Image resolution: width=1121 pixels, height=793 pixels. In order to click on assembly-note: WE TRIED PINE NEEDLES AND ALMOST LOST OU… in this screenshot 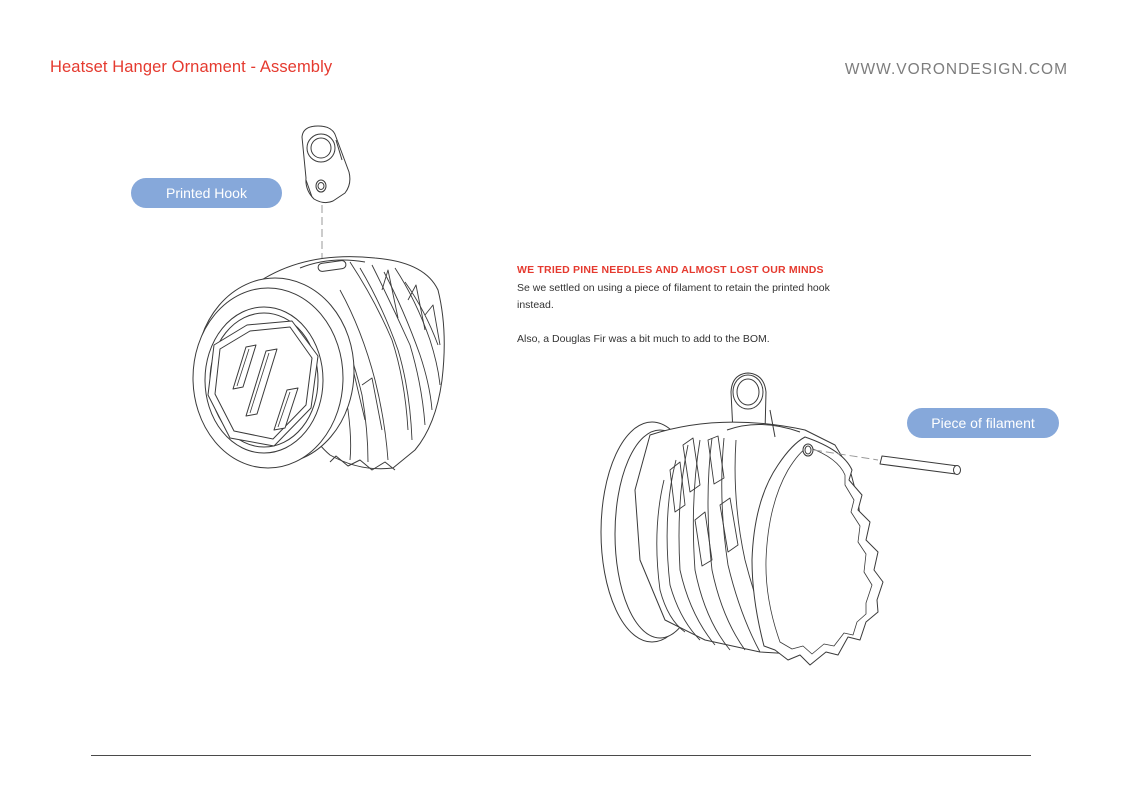, I will do `click(692, 306)`.